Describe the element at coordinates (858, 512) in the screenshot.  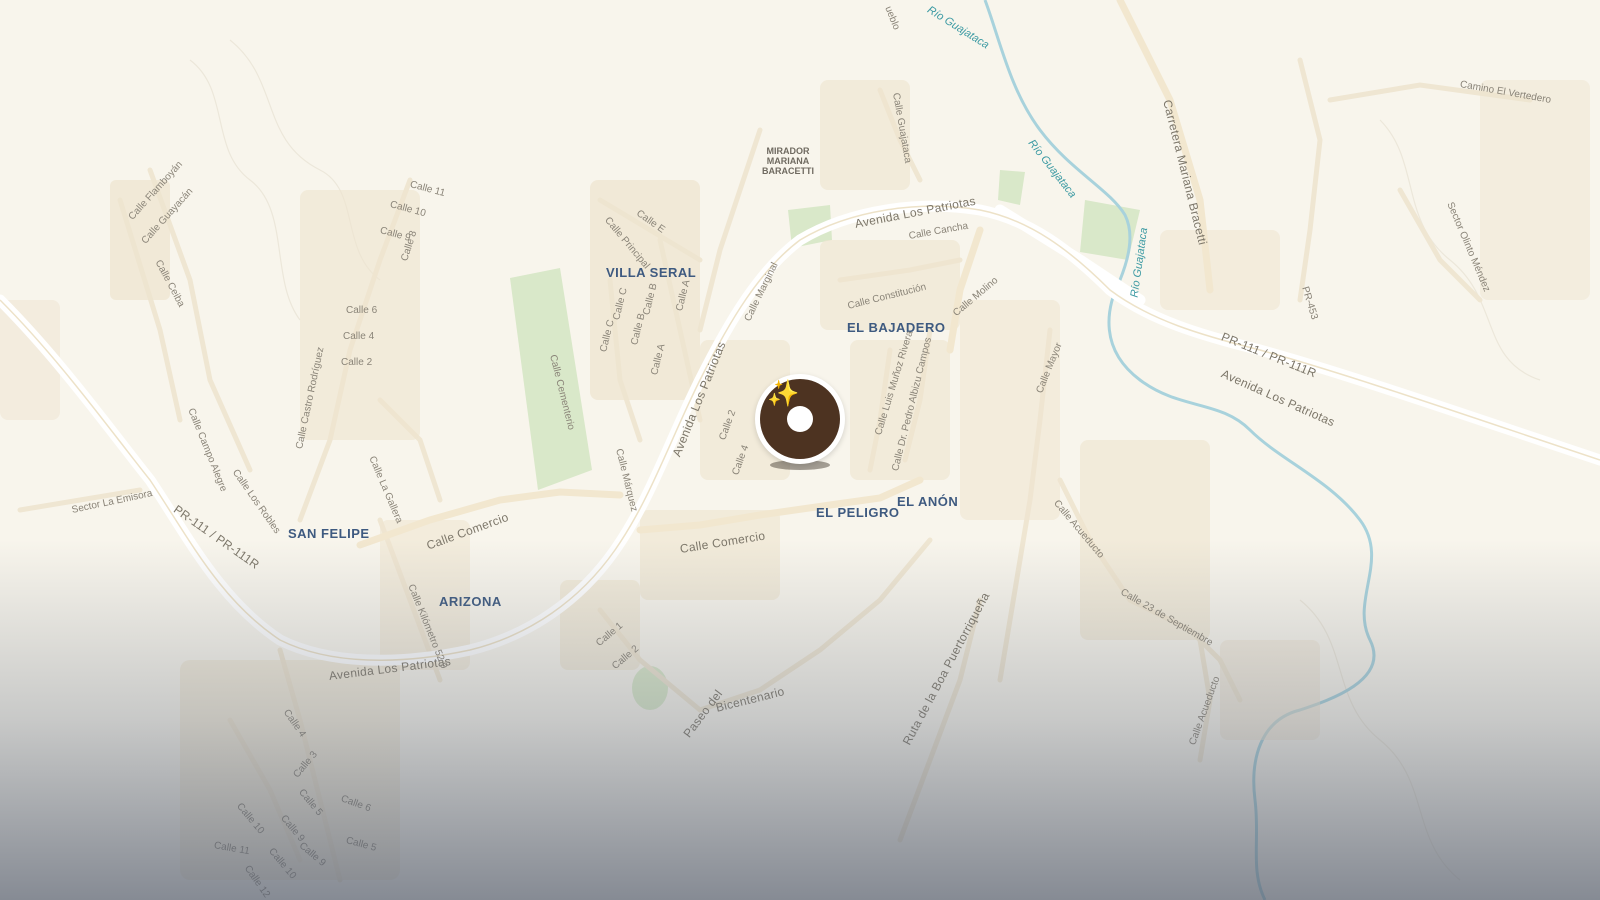
I see `neighborhood-label-el-peligro: EL PELIGRO` at that location.